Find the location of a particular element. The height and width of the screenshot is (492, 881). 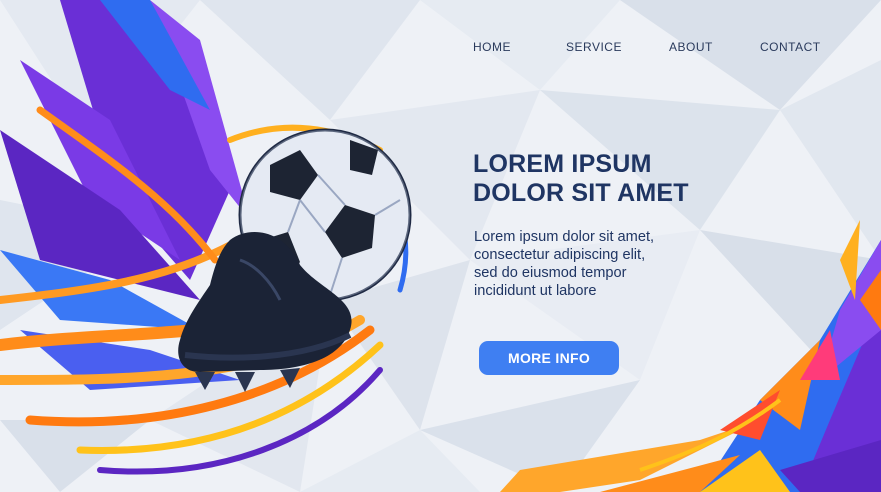

more-info-button: MORE INFO is located at coordinates (549, 358).